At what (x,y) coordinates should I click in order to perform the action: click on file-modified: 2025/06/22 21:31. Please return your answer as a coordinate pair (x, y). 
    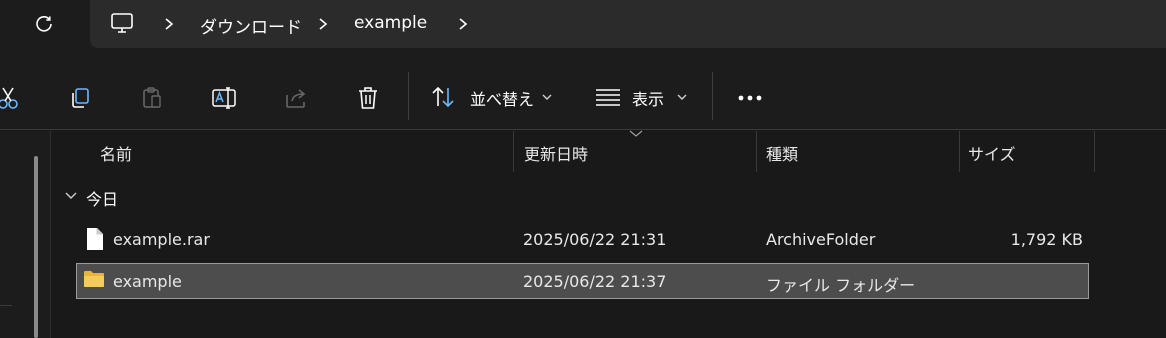
    Looking at the image, I should click on (595, 239).